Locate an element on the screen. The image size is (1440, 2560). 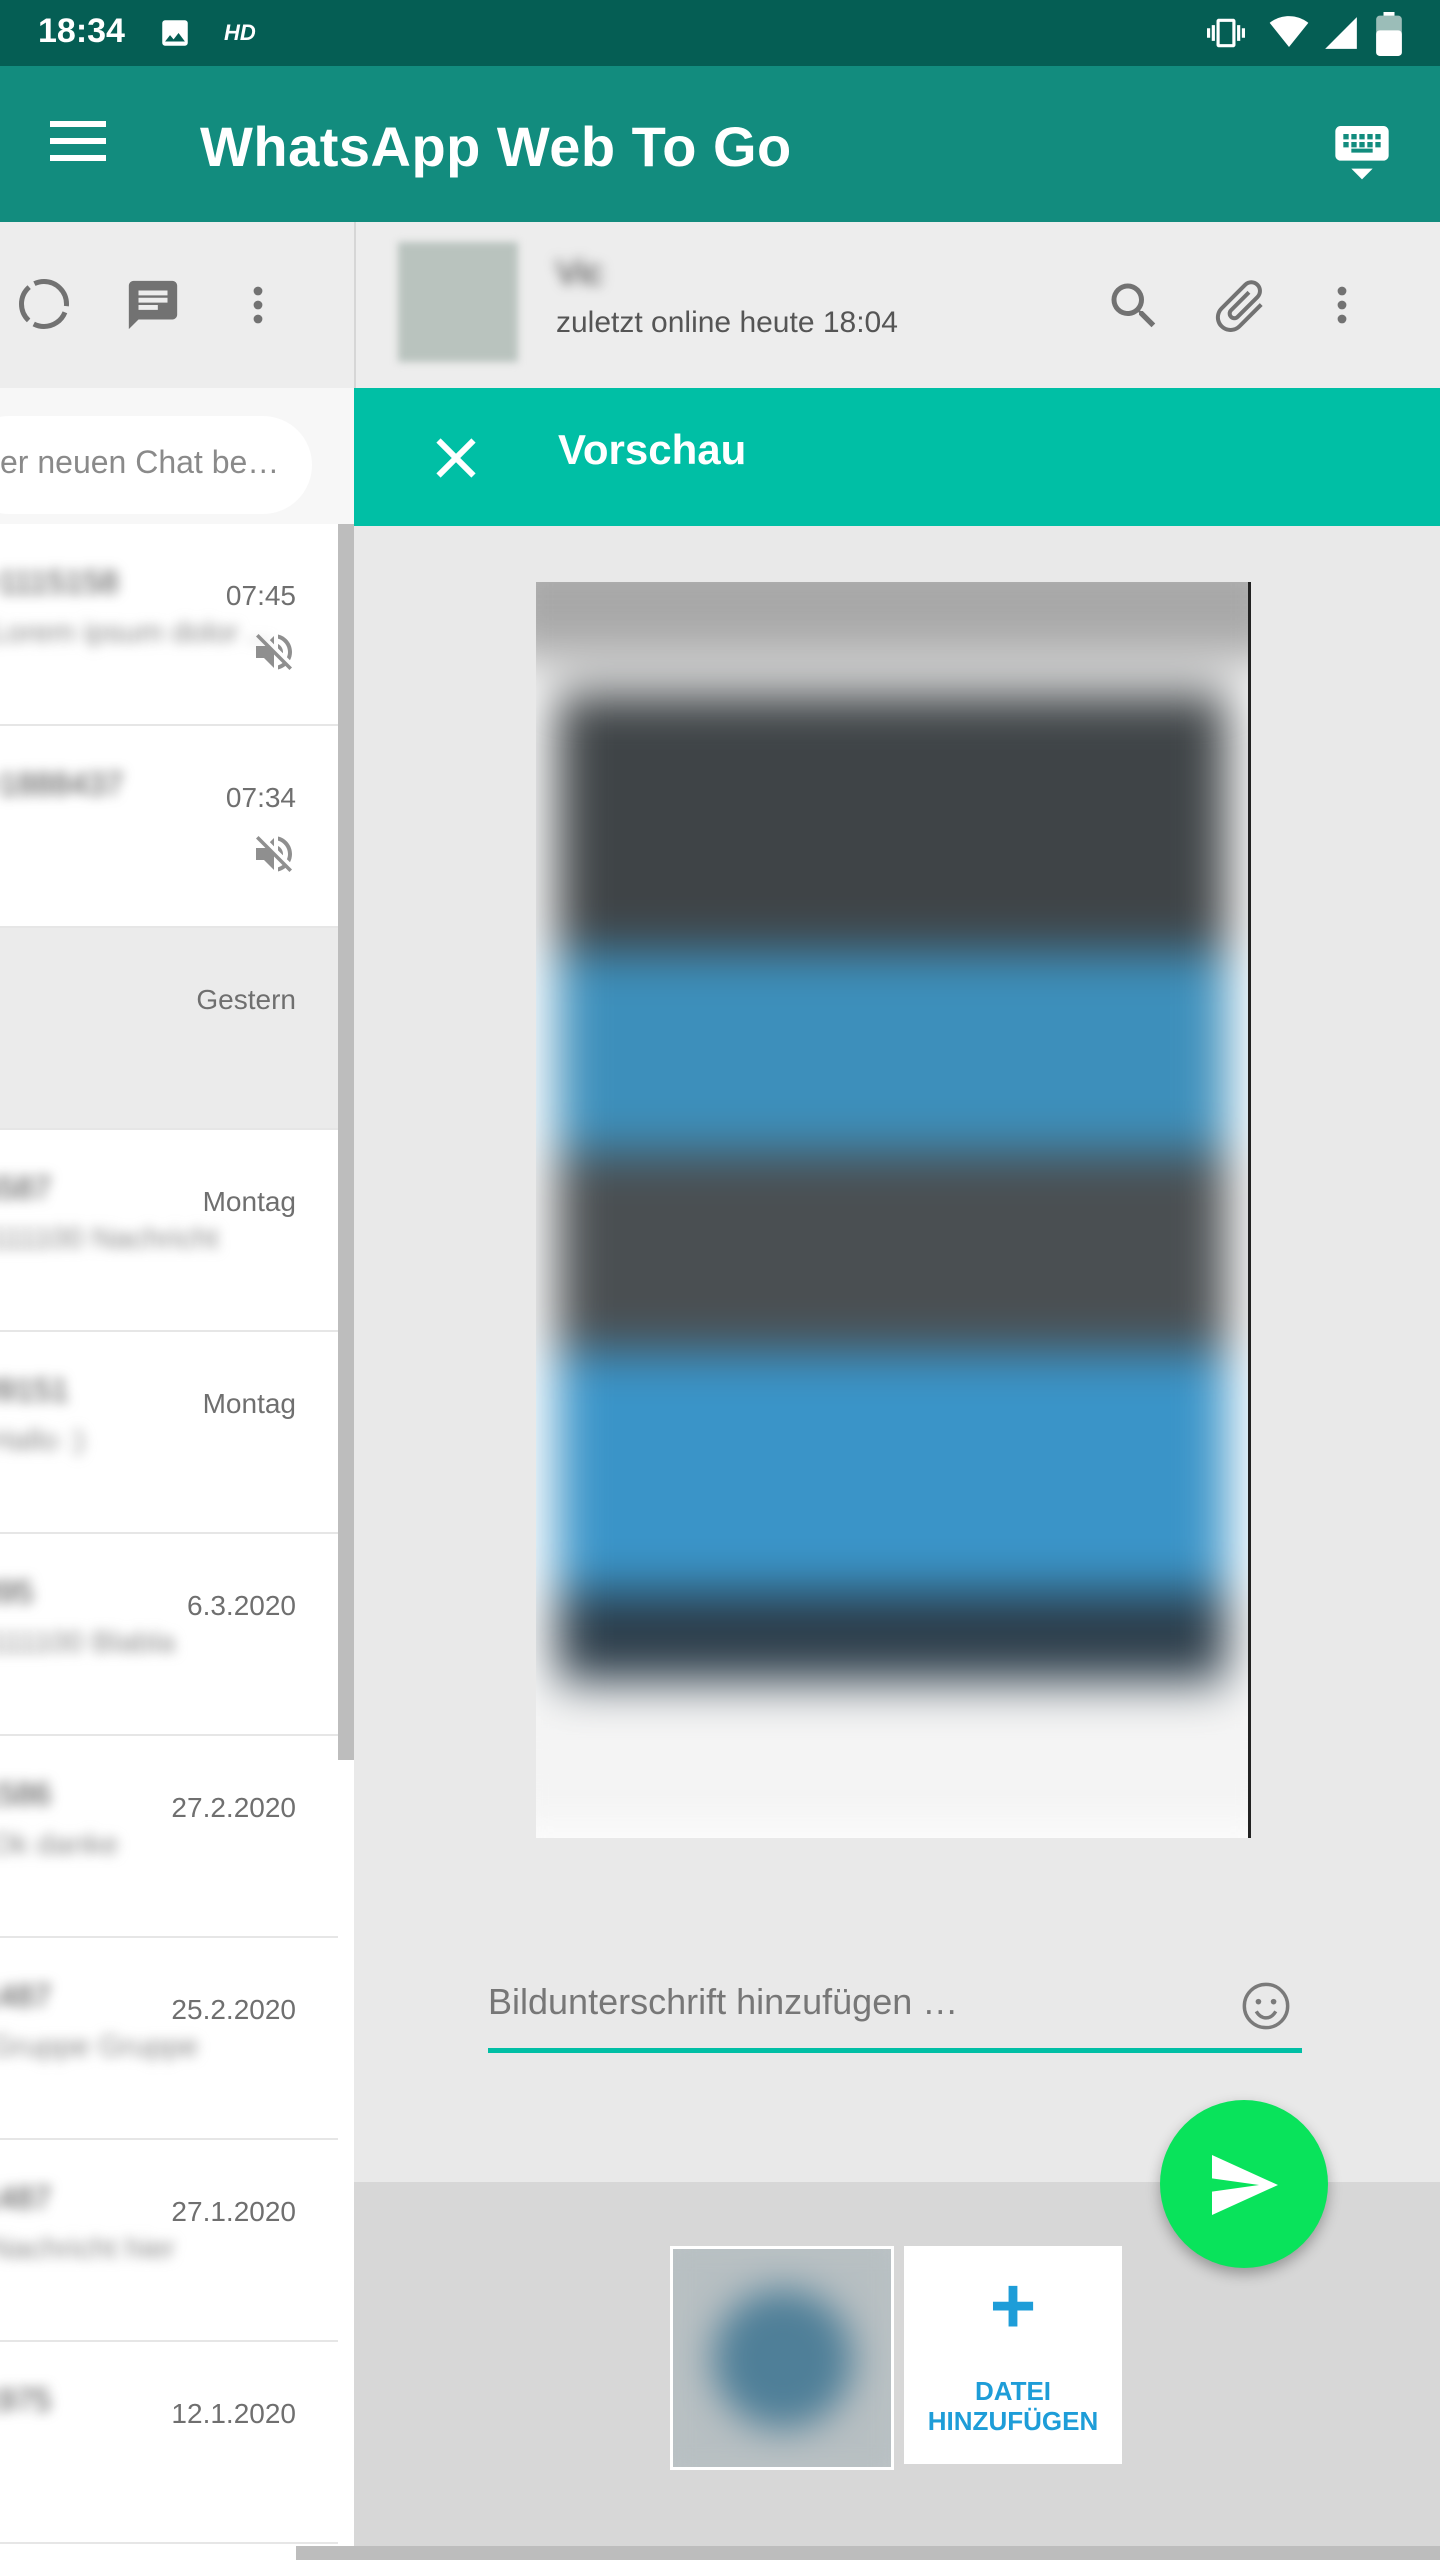
send-icon is located at coordinates (1245, 2185).